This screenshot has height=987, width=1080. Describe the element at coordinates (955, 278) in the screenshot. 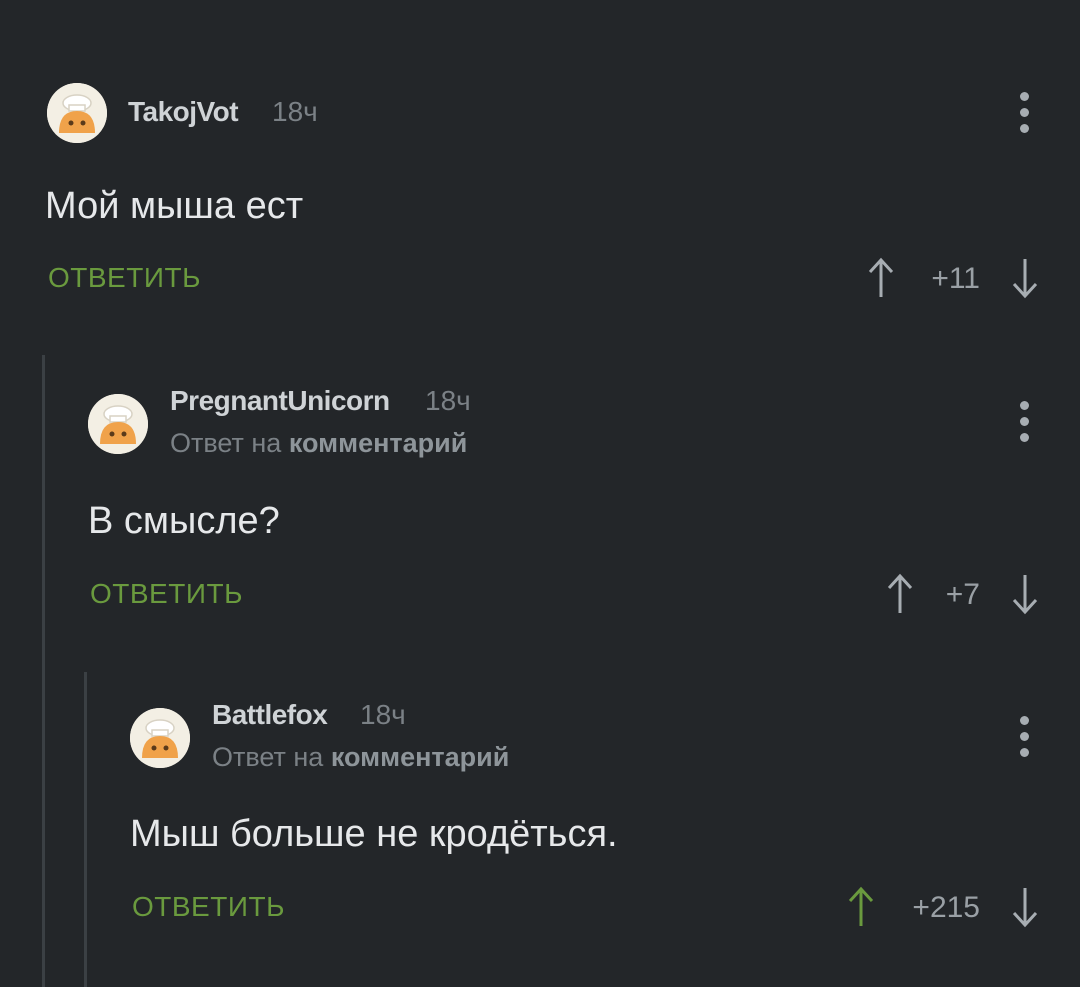

I see `vote-score: +11` at that location.